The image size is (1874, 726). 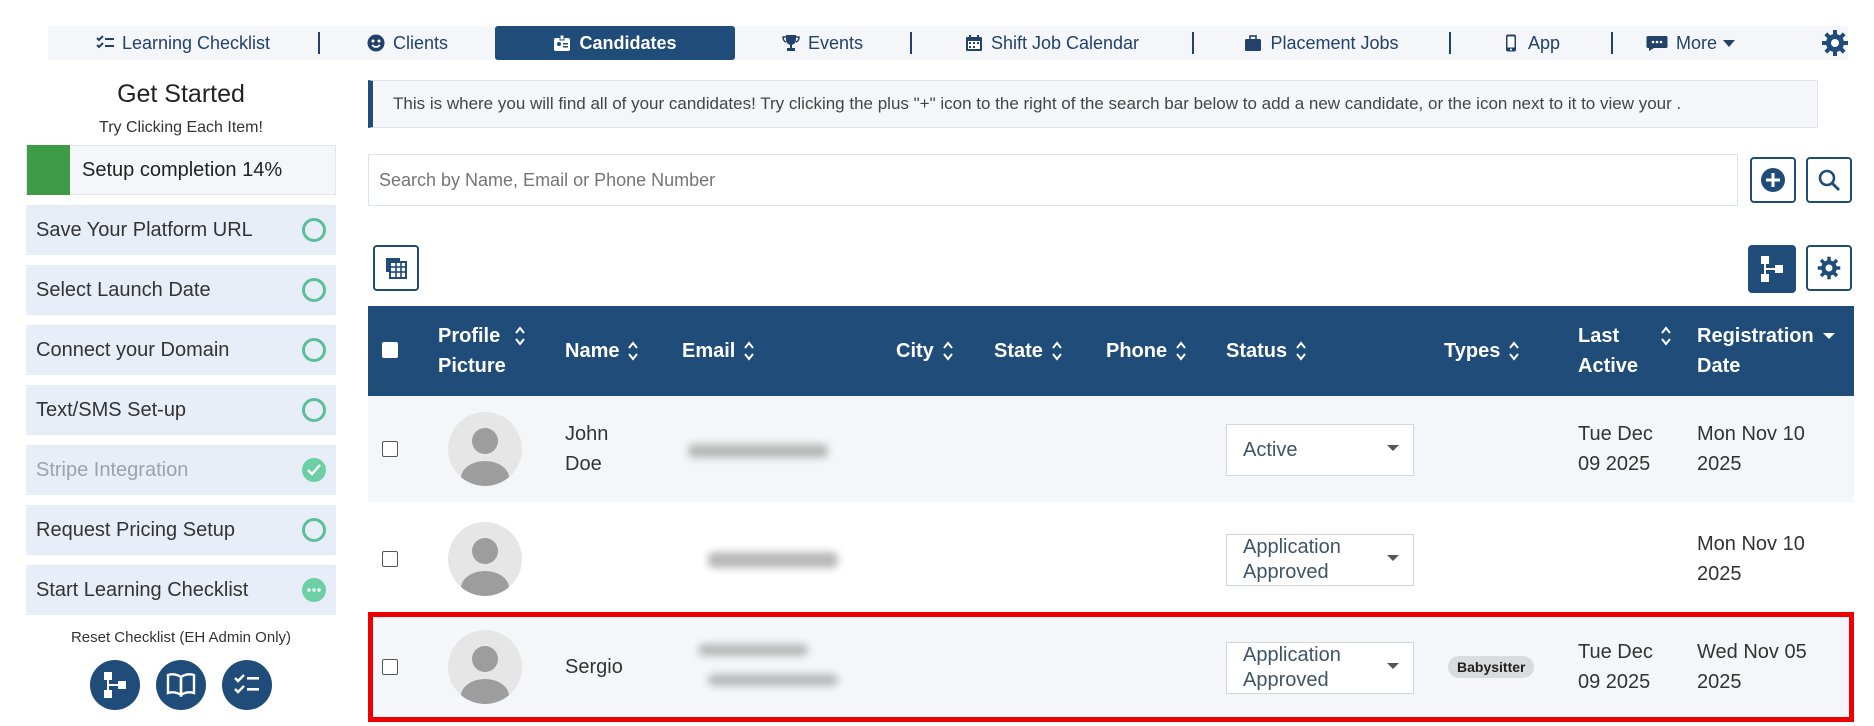 I want to click on header-label: Email, so click(x=709, y=350).